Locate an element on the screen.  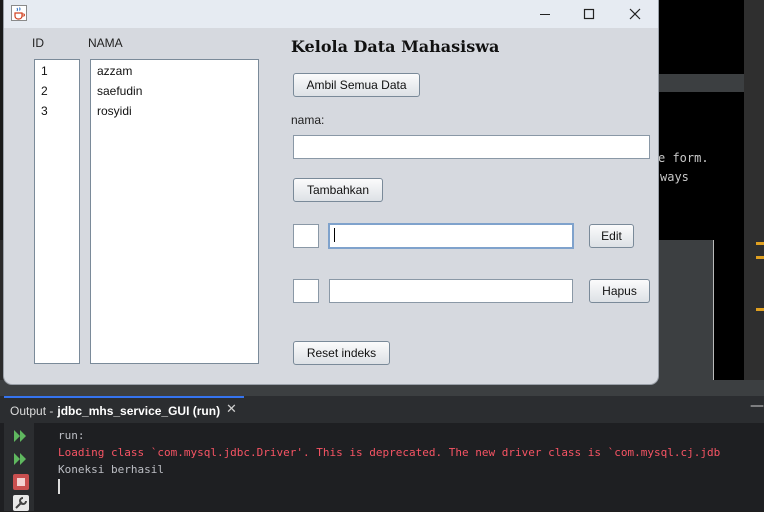
add-button: Tambahkan is located at coordinates (338, 190).